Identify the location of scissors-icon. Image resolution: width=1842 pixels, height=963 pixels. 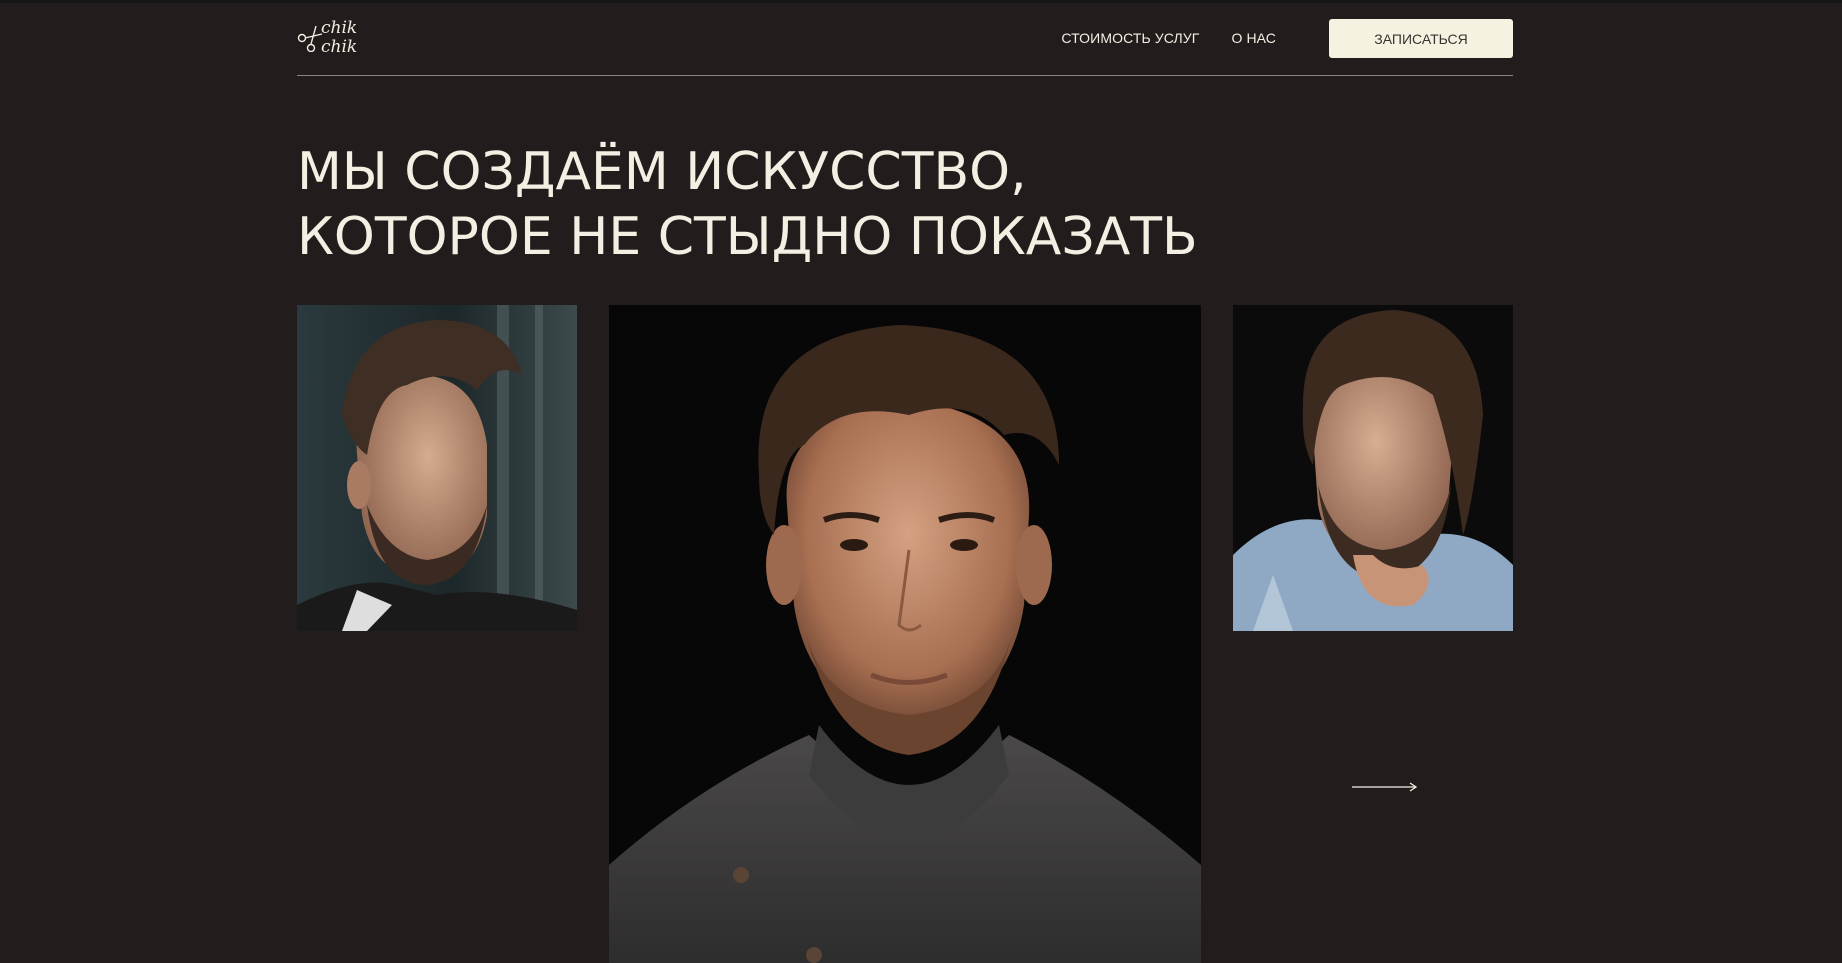
(310, 38).